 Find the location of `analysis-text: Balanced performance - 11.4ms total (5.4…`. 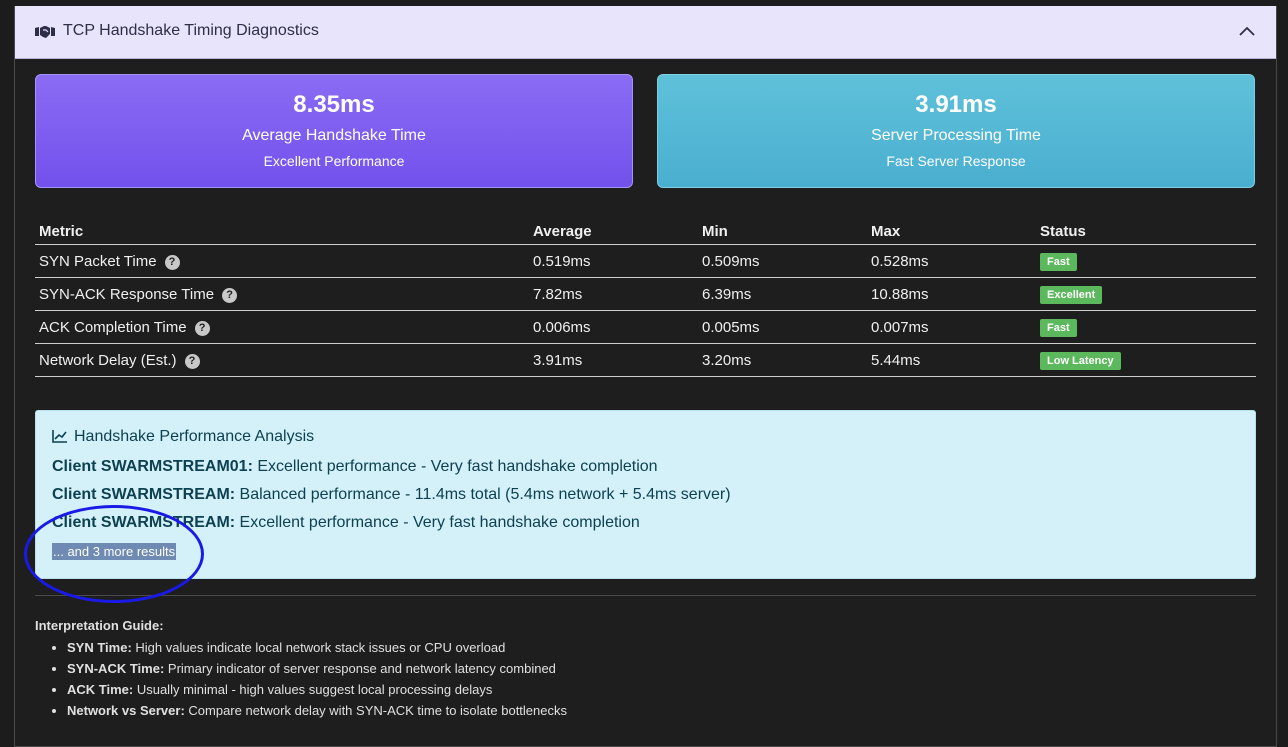

analysis-text: Balanced performance - 11.4ms total (5.4… is located at coordinates (483, 494).